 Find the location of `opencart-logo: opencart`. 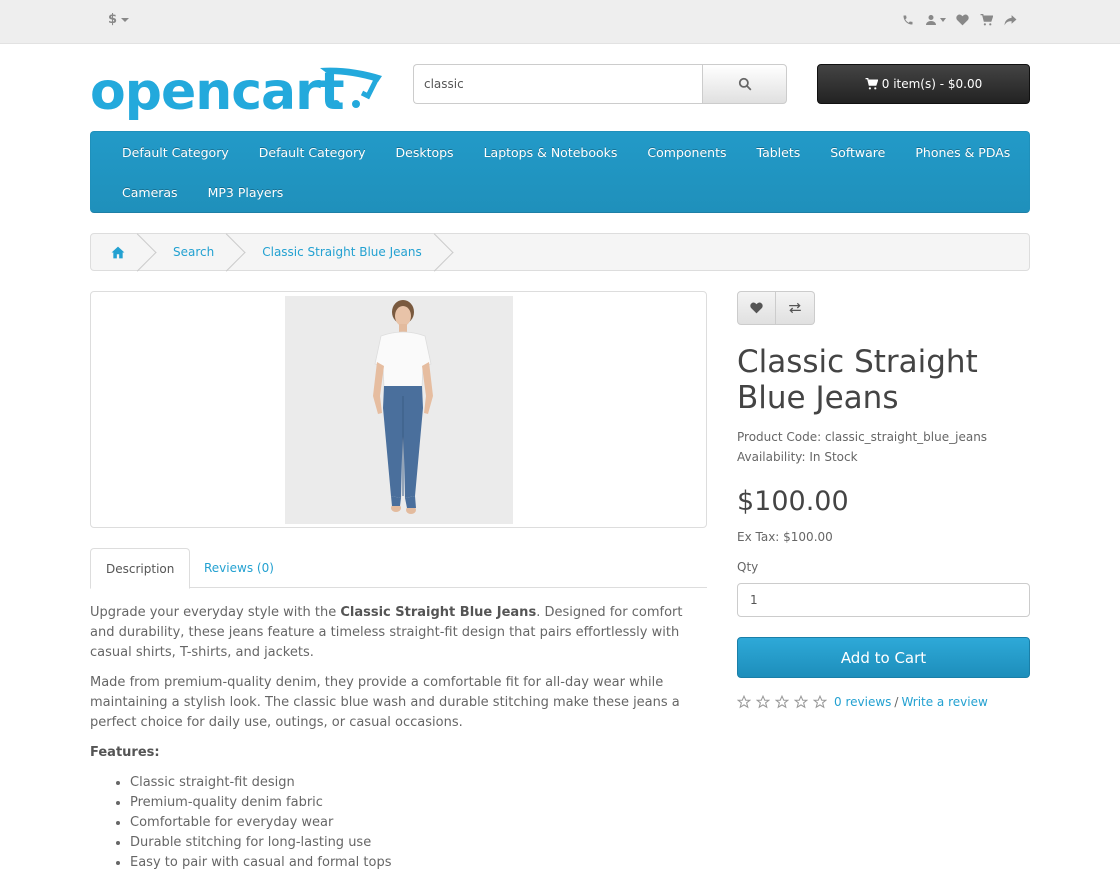

opencart-logo: opencart is located at coordinates (240, 93).